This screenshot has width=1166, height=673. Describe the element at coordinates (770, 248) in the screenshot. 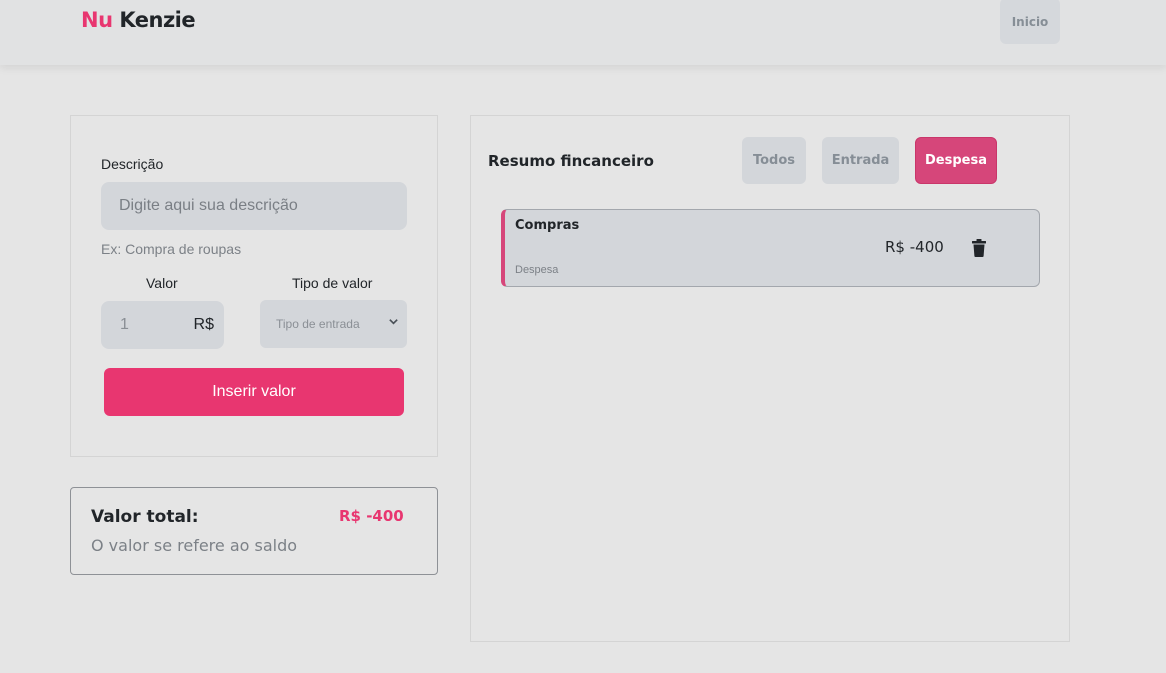

I see `transaction-item: Compras Despesa R$ -400` at that location.